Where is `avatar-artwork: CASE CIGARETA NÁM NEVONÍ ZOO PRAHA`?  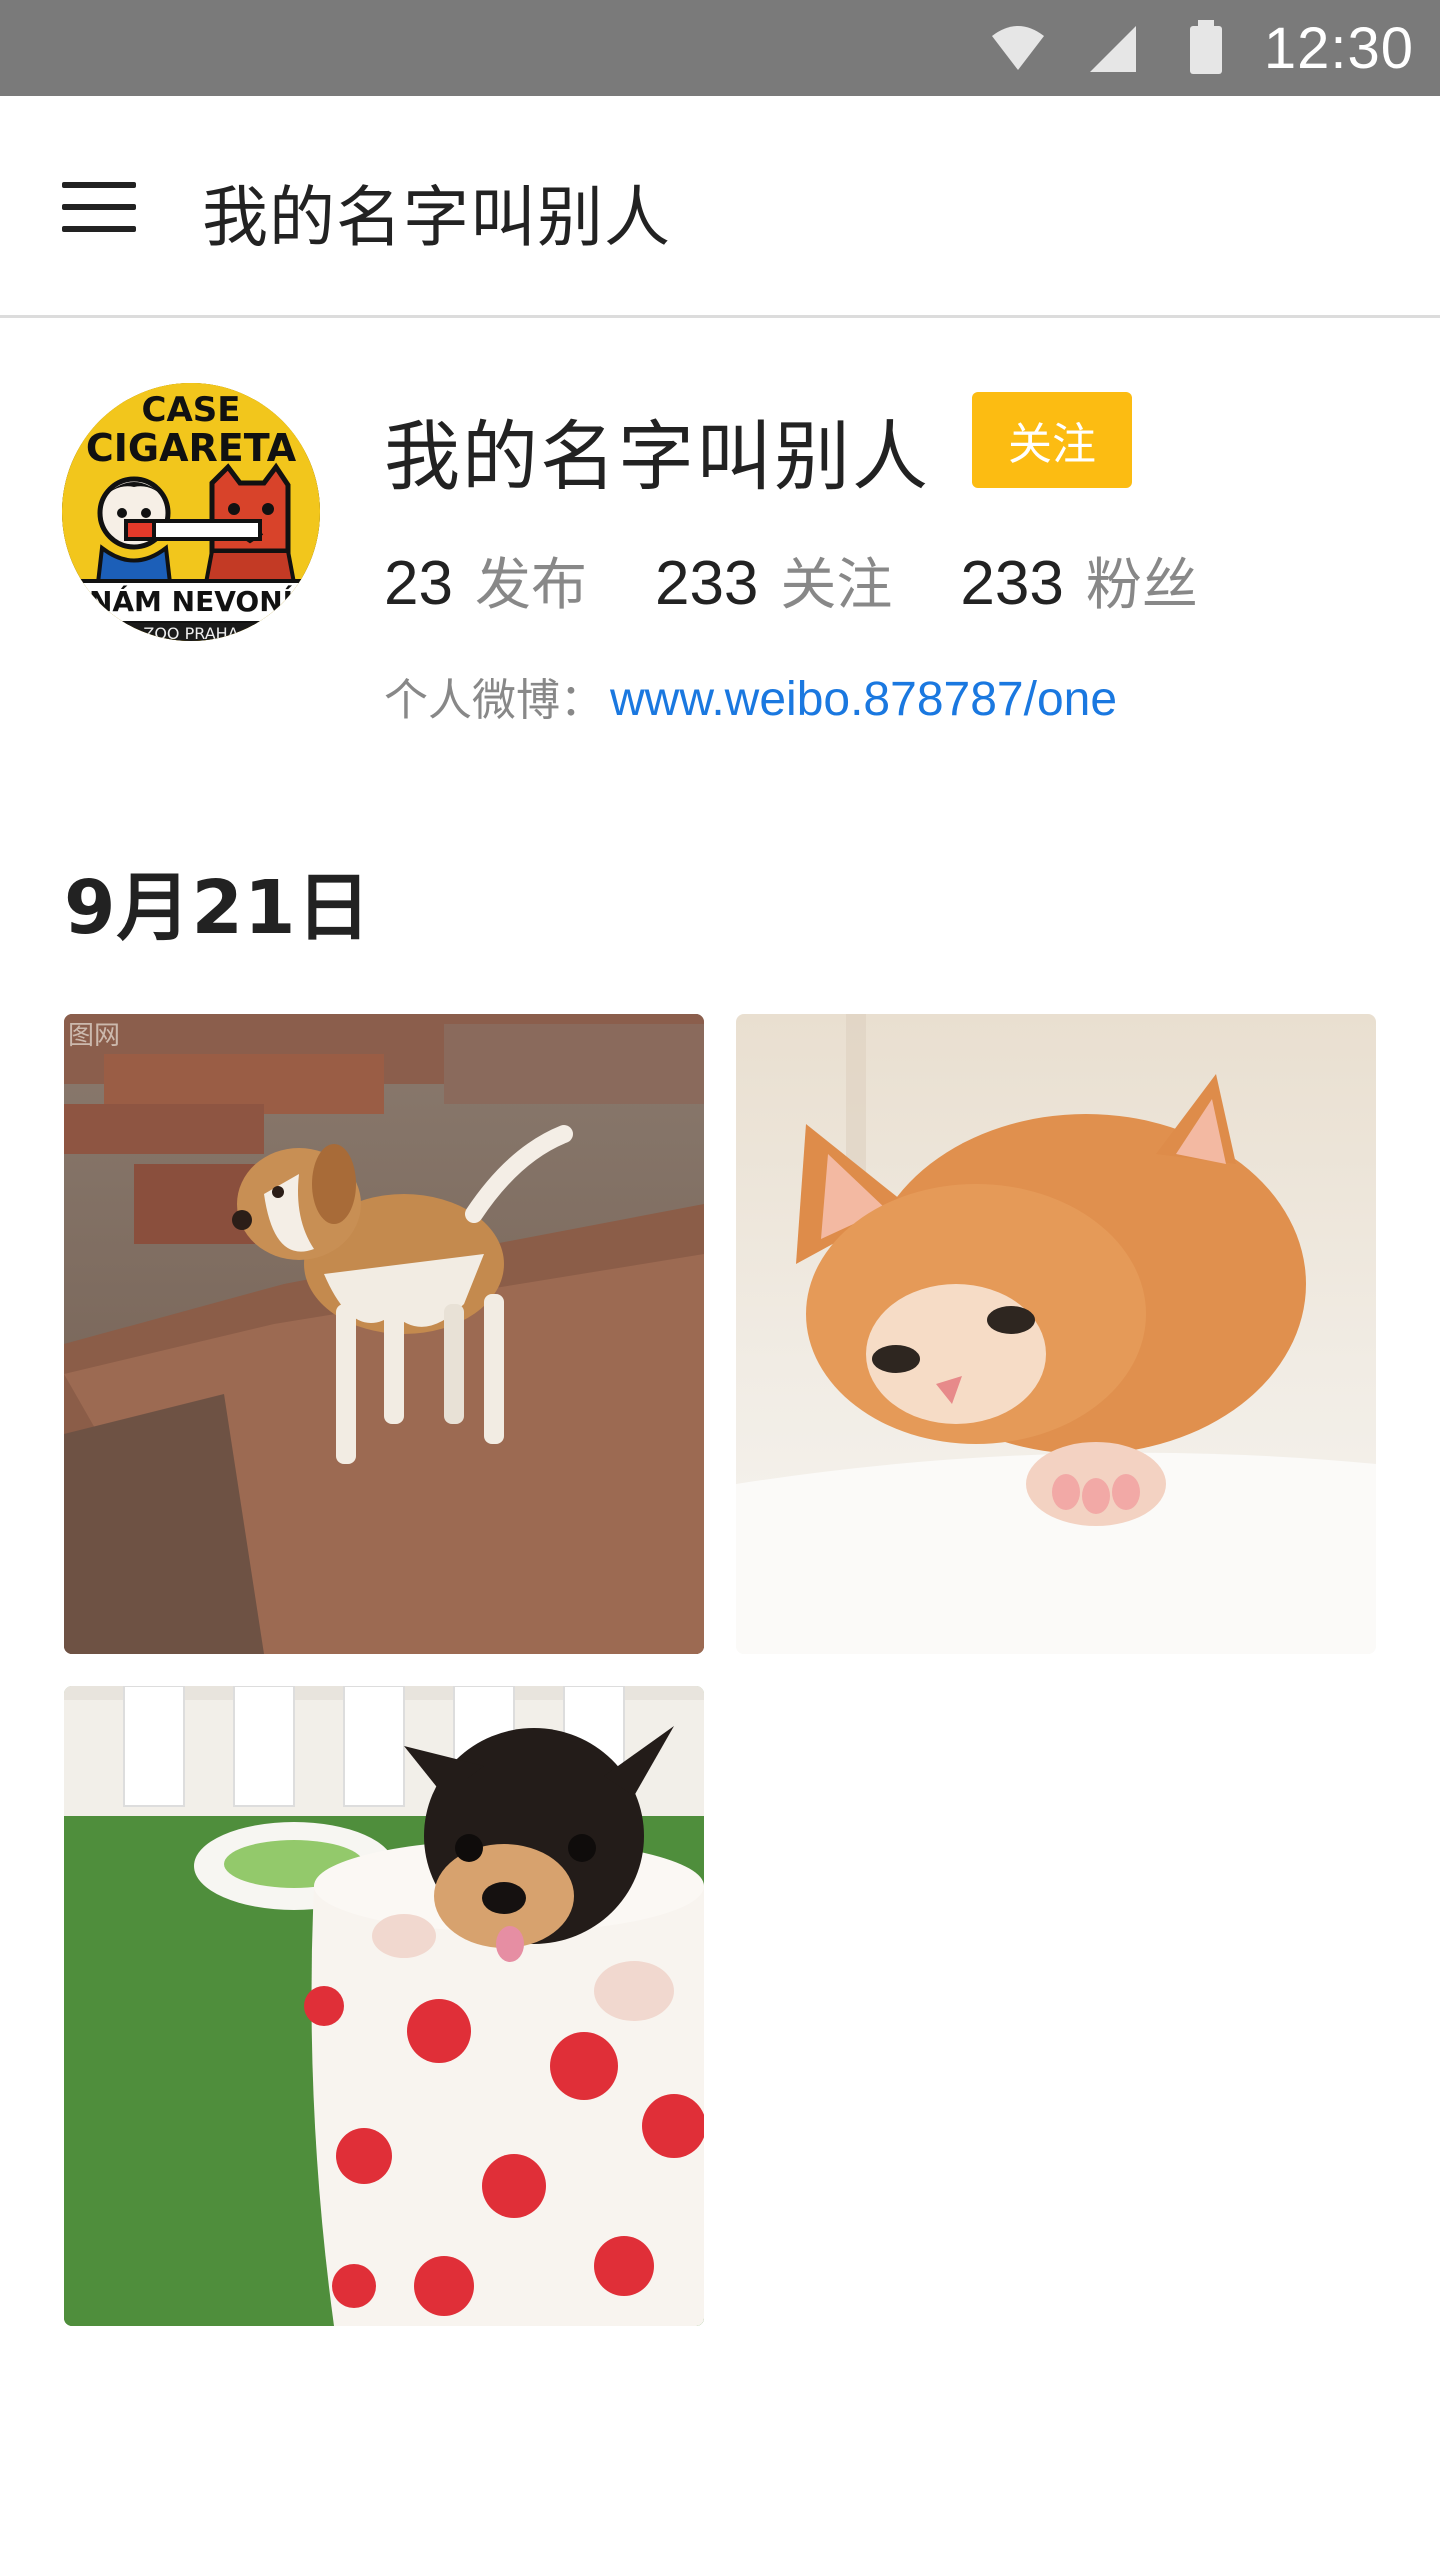 avatar-artwork: CASE CIGARETA NÁM NEVONÍ ZOO PRAHA is located at coordinates (191, 512).